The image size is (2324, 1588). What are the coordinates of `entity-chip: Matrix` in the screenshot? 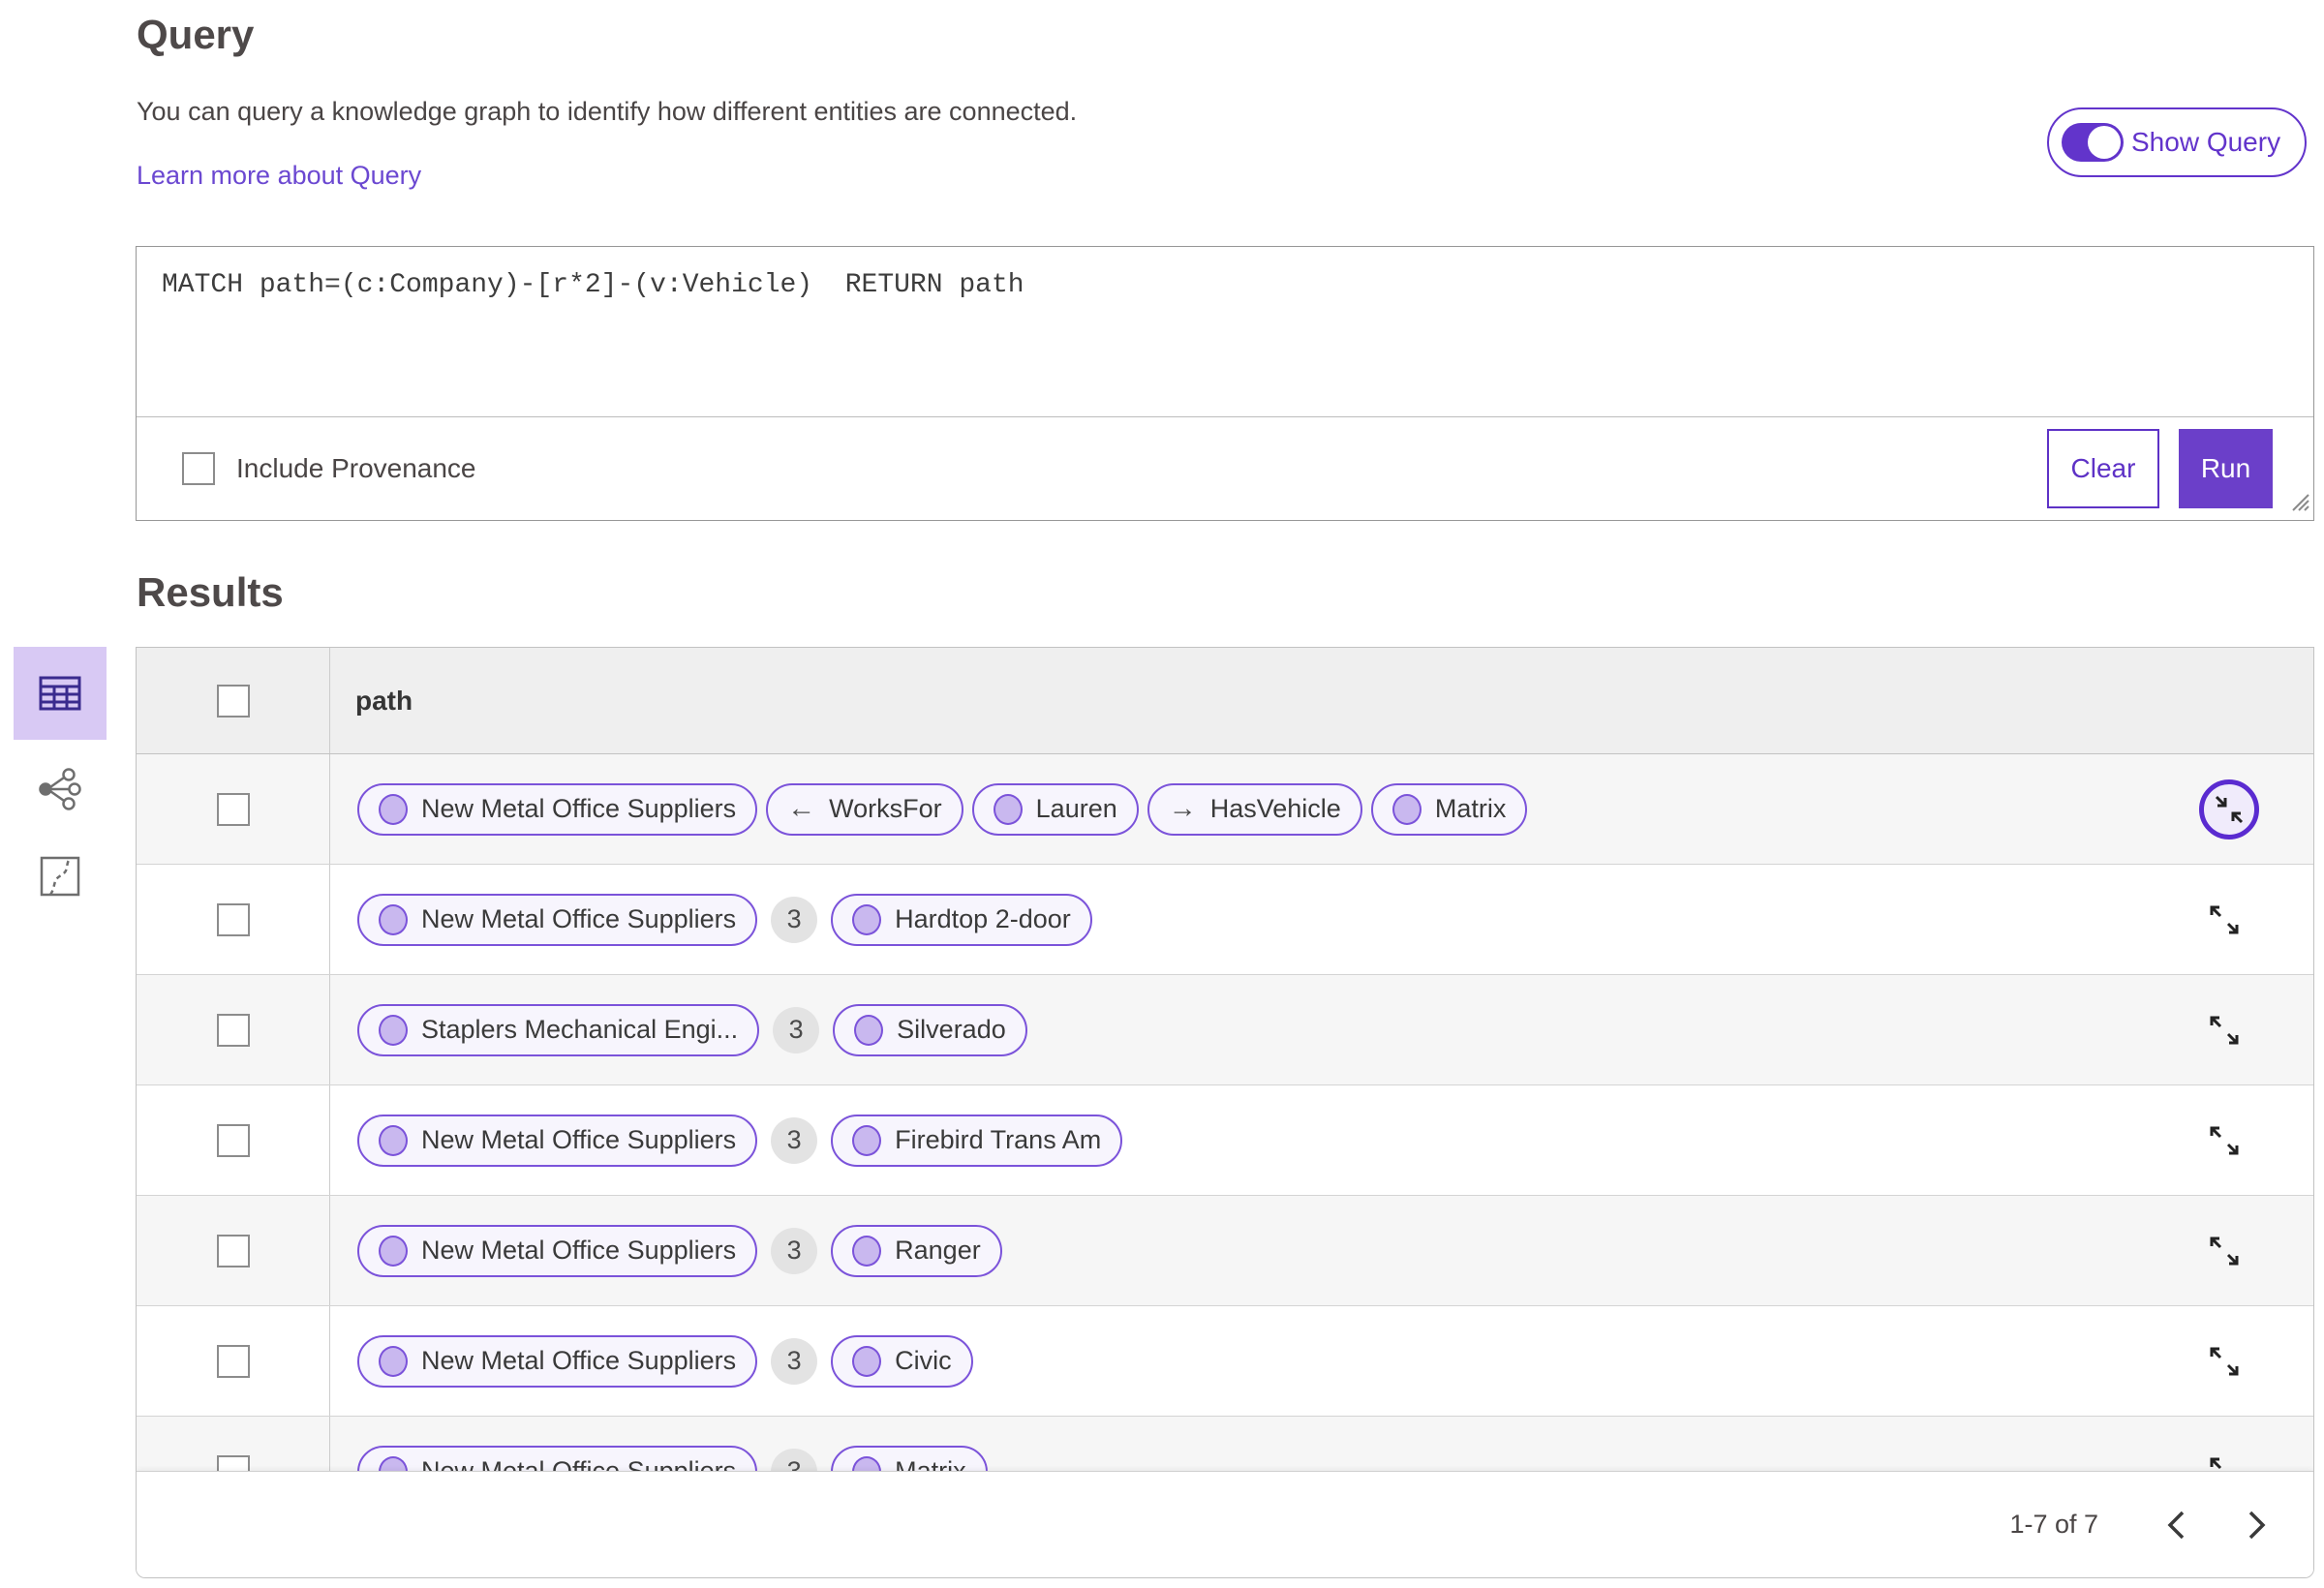 It's located at (1449, 809).